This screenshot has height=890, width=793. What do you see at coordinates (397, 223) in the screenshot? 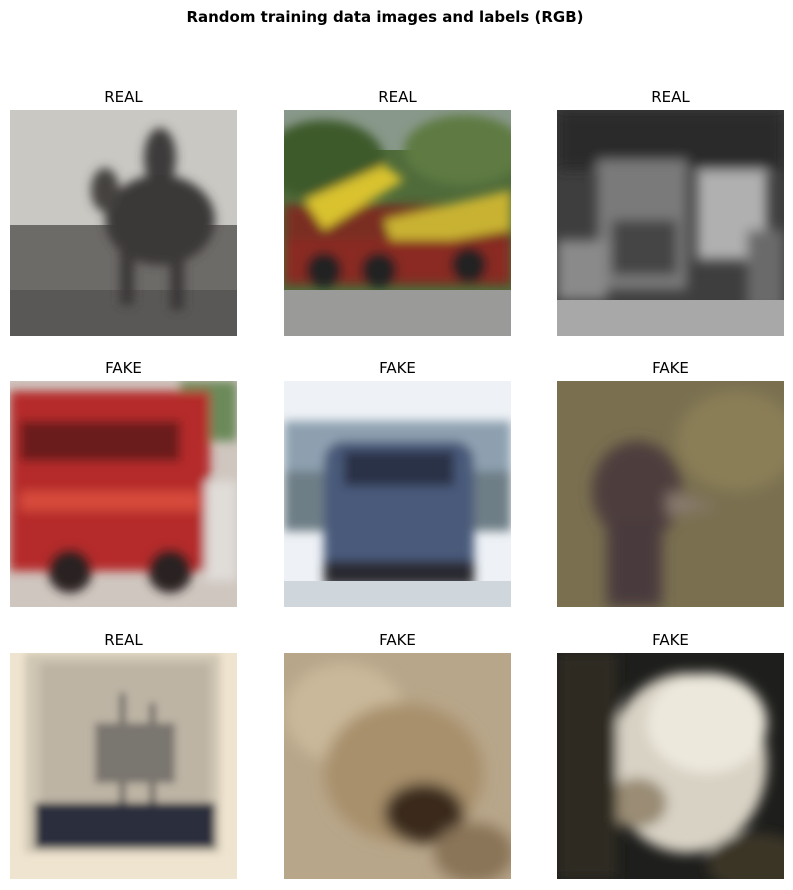
I see `image-yellow-truck` at bounding box center [397, 223].